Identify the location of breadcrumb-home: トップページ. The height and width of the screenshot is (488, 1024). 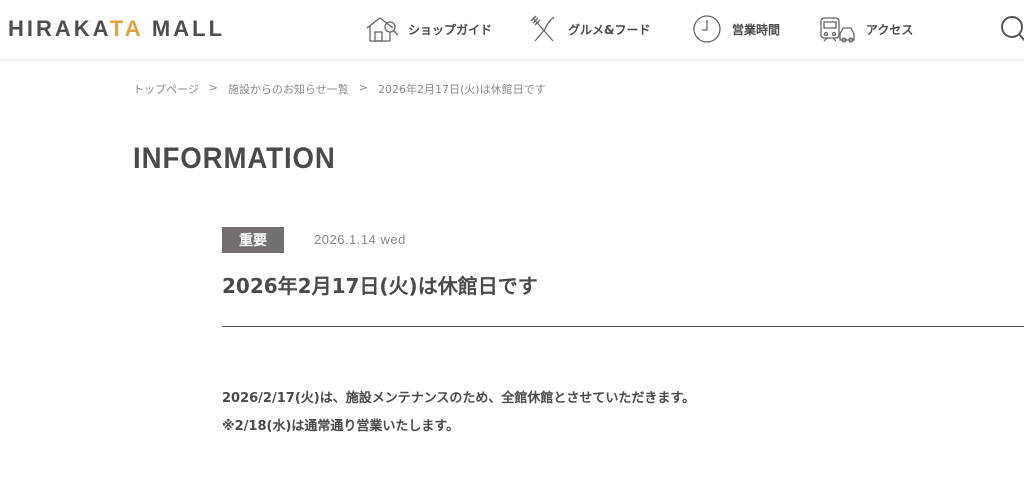
(166, 89).